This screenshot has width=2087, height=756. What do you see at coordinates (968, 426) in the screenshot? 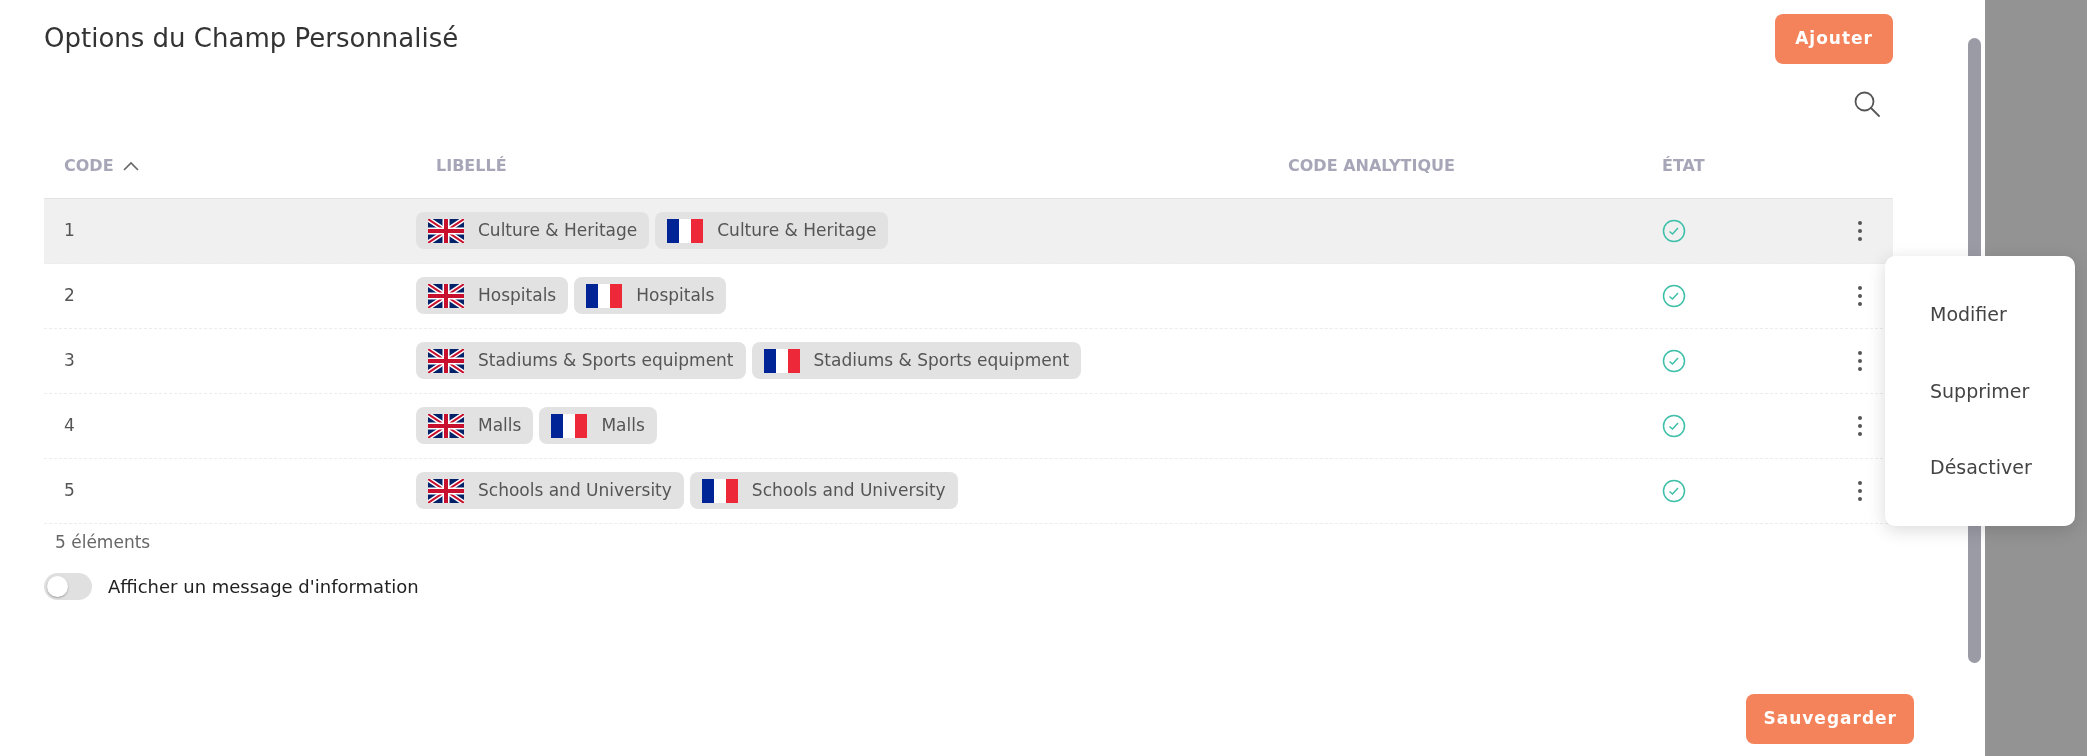
I see `table-row: 4 Malls Malls` at bounding box center [968, 426].